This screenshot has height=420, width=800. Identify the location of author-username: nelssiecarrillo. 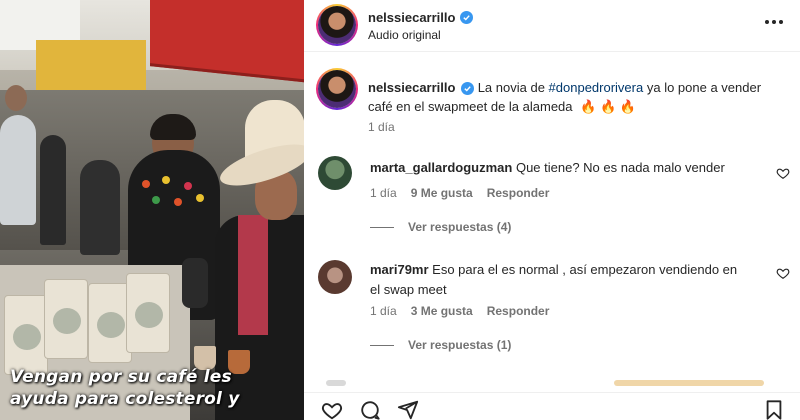
(411, 17).